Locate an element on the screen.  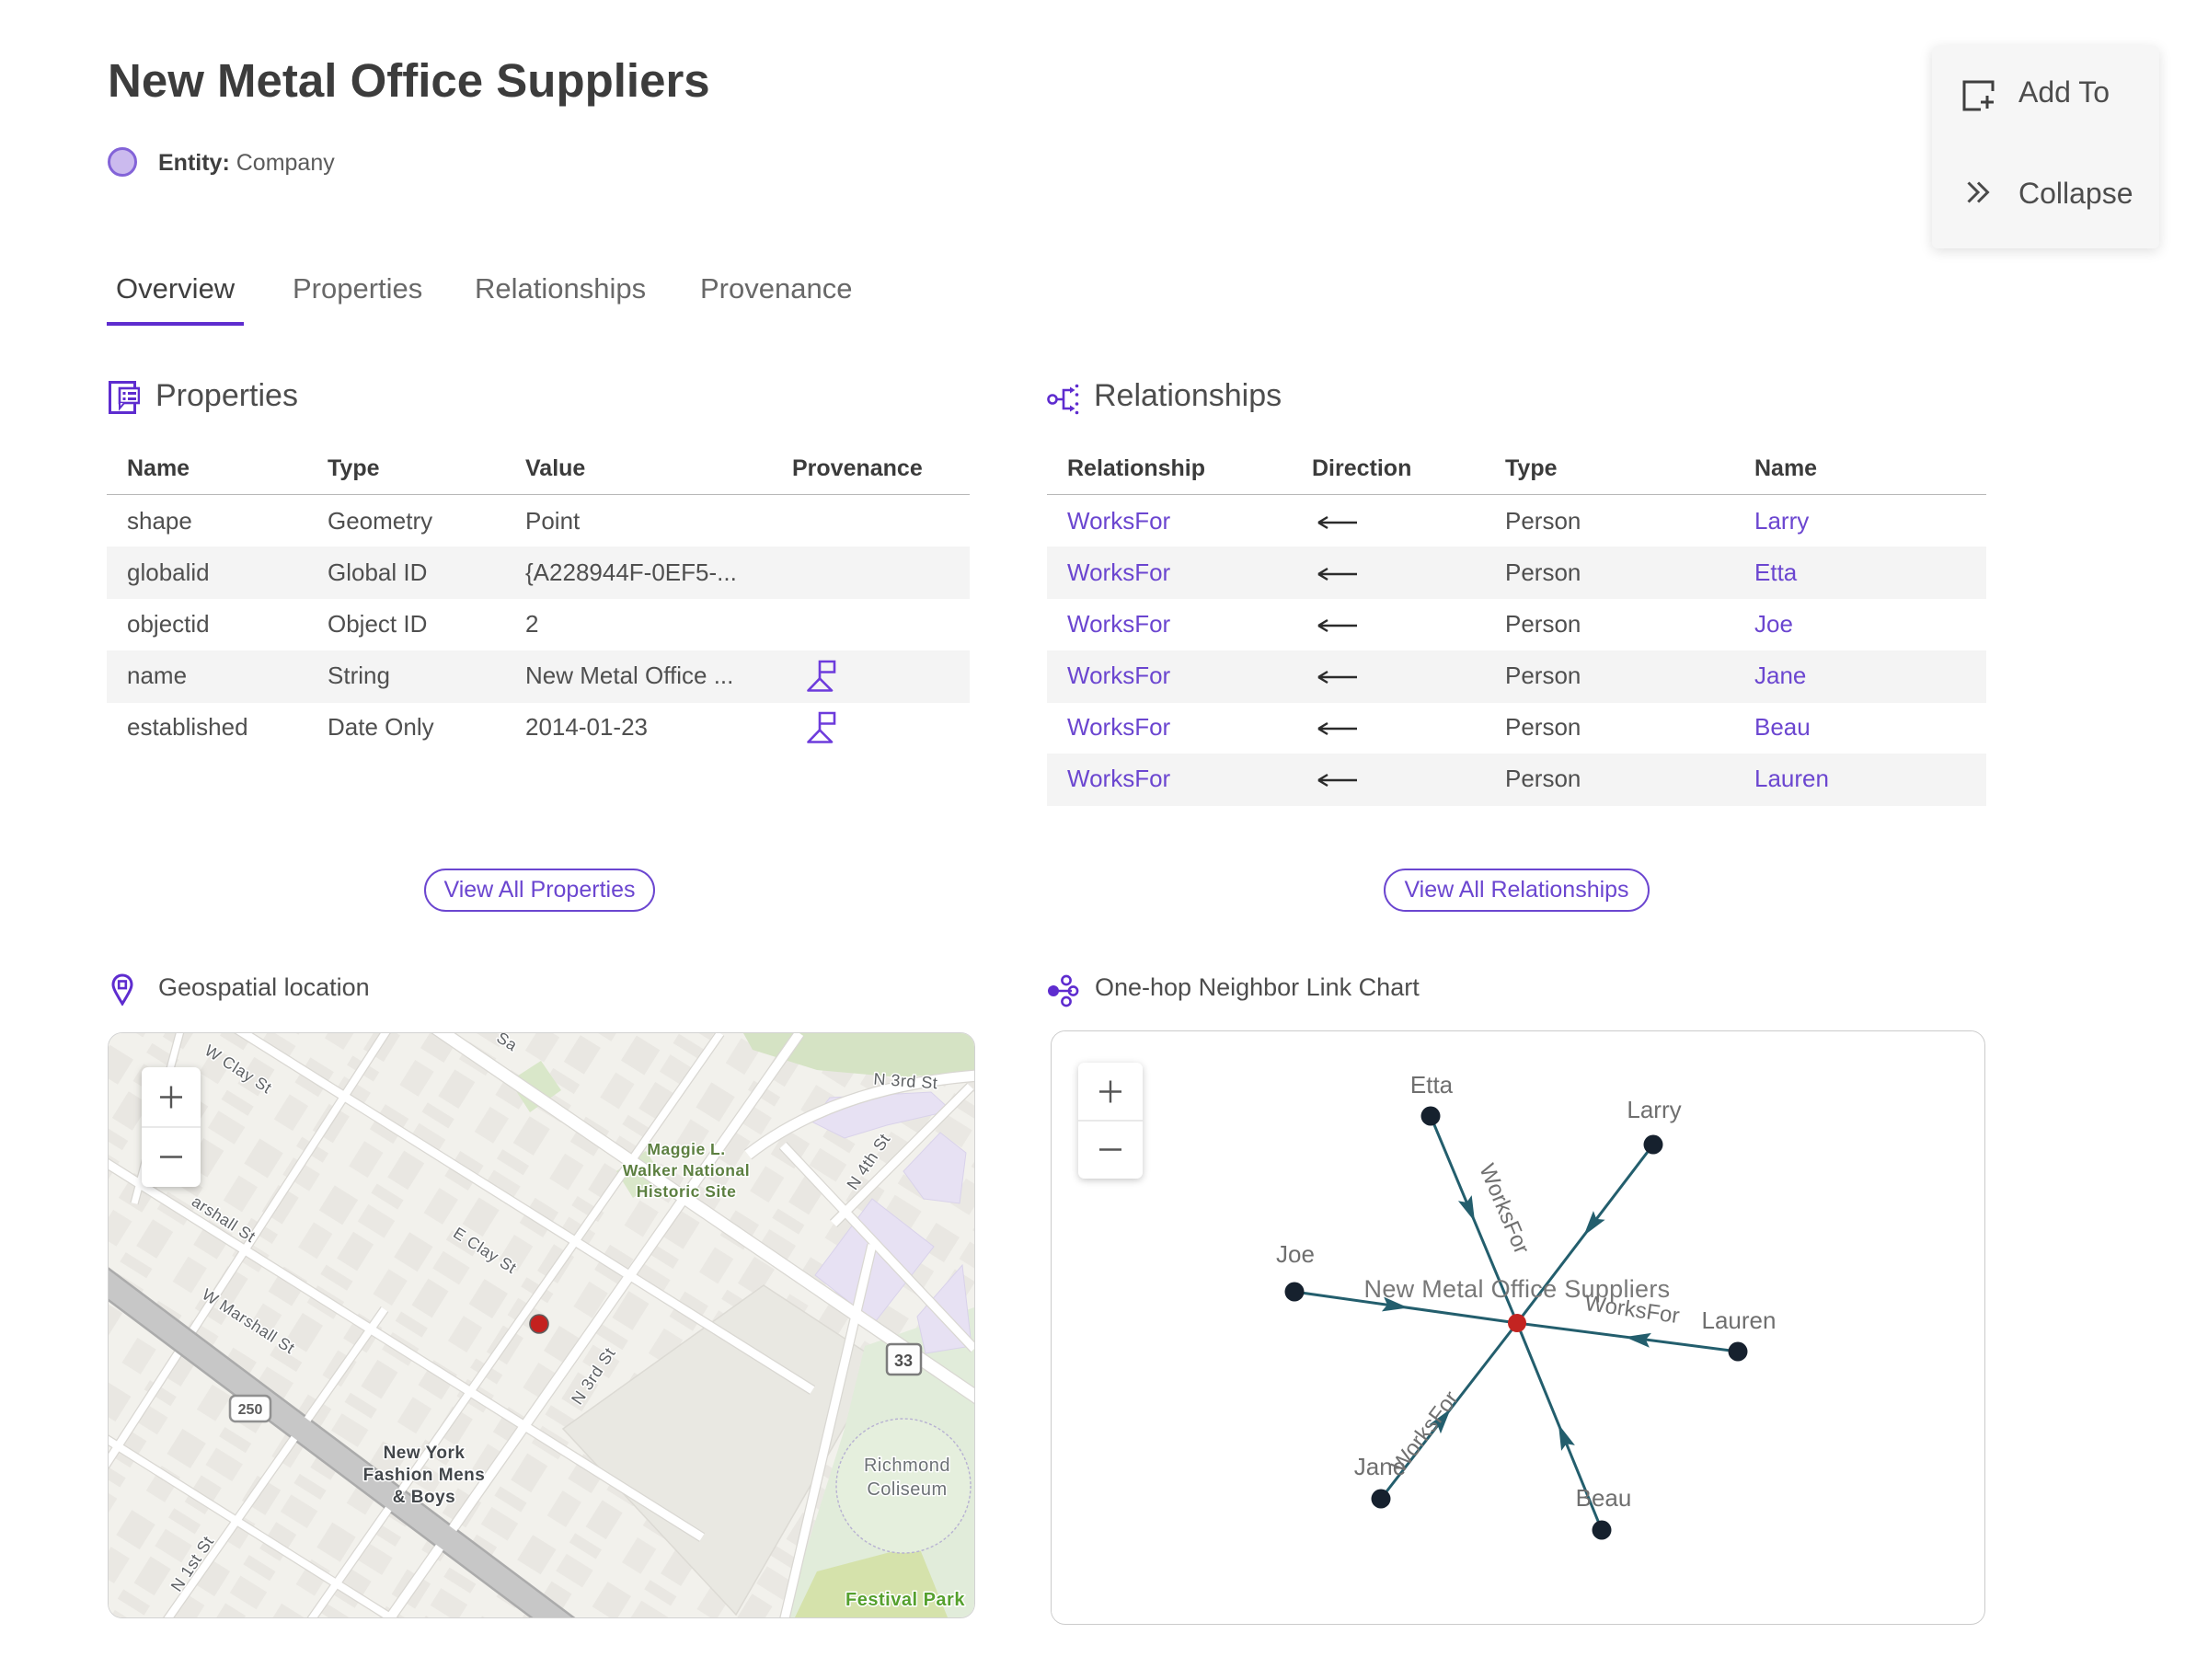
svg-text: & Boys is located at coordinates (424, 1497).